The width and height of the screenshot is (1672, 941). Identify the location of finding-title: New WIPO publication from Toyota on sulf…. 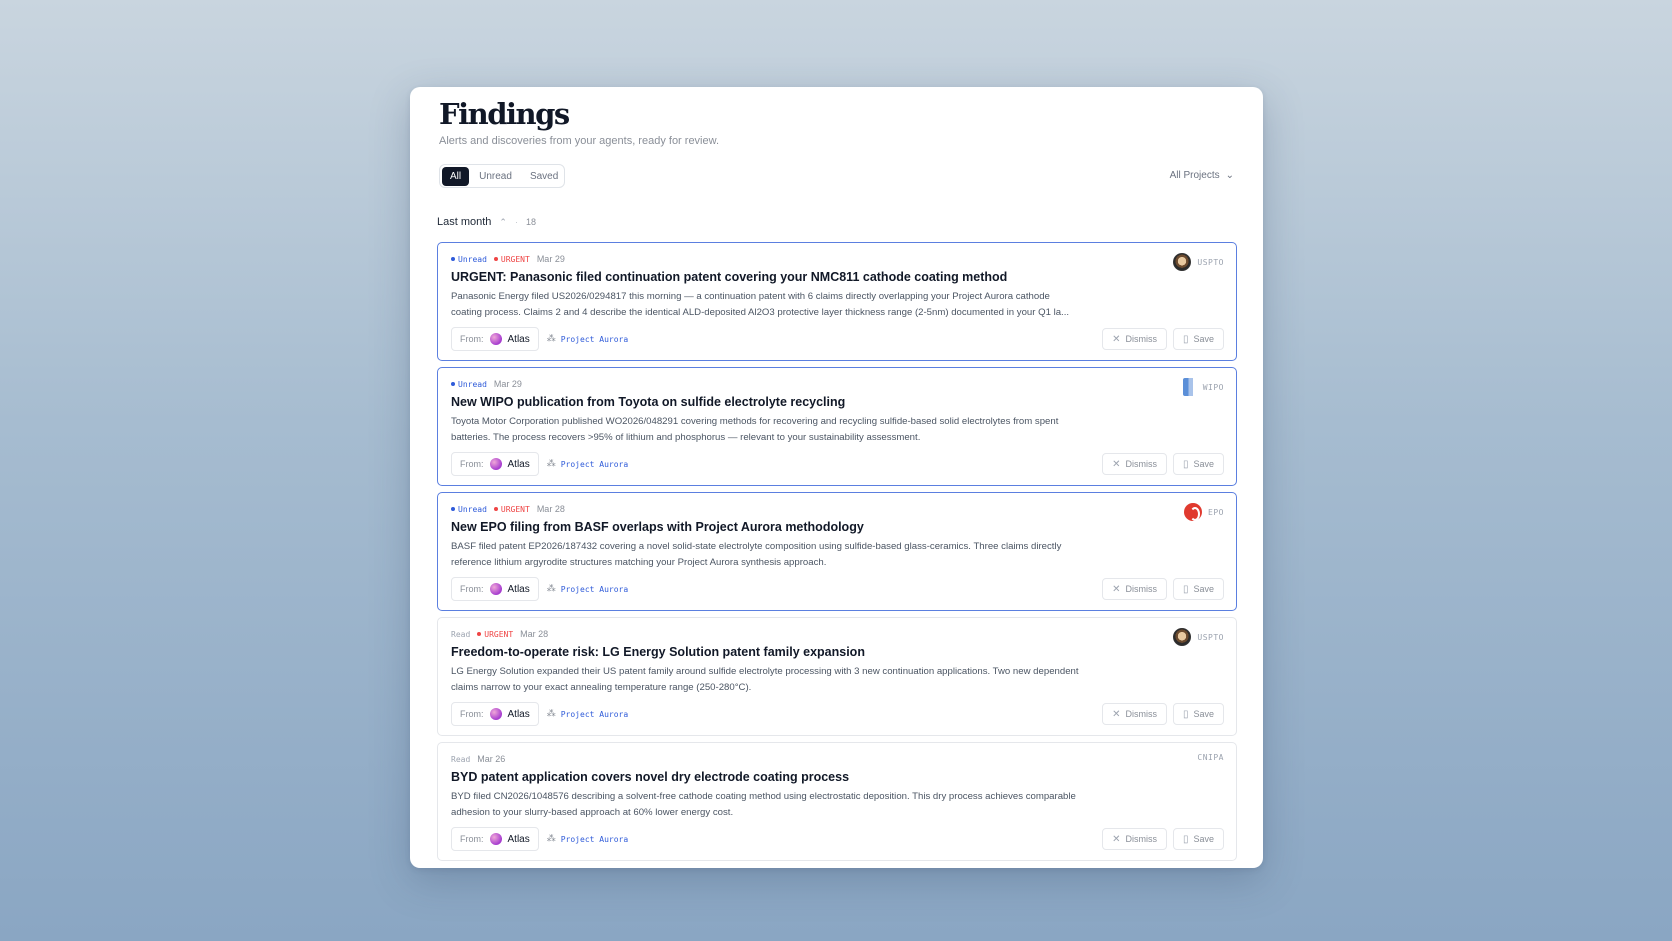
(648, 402).